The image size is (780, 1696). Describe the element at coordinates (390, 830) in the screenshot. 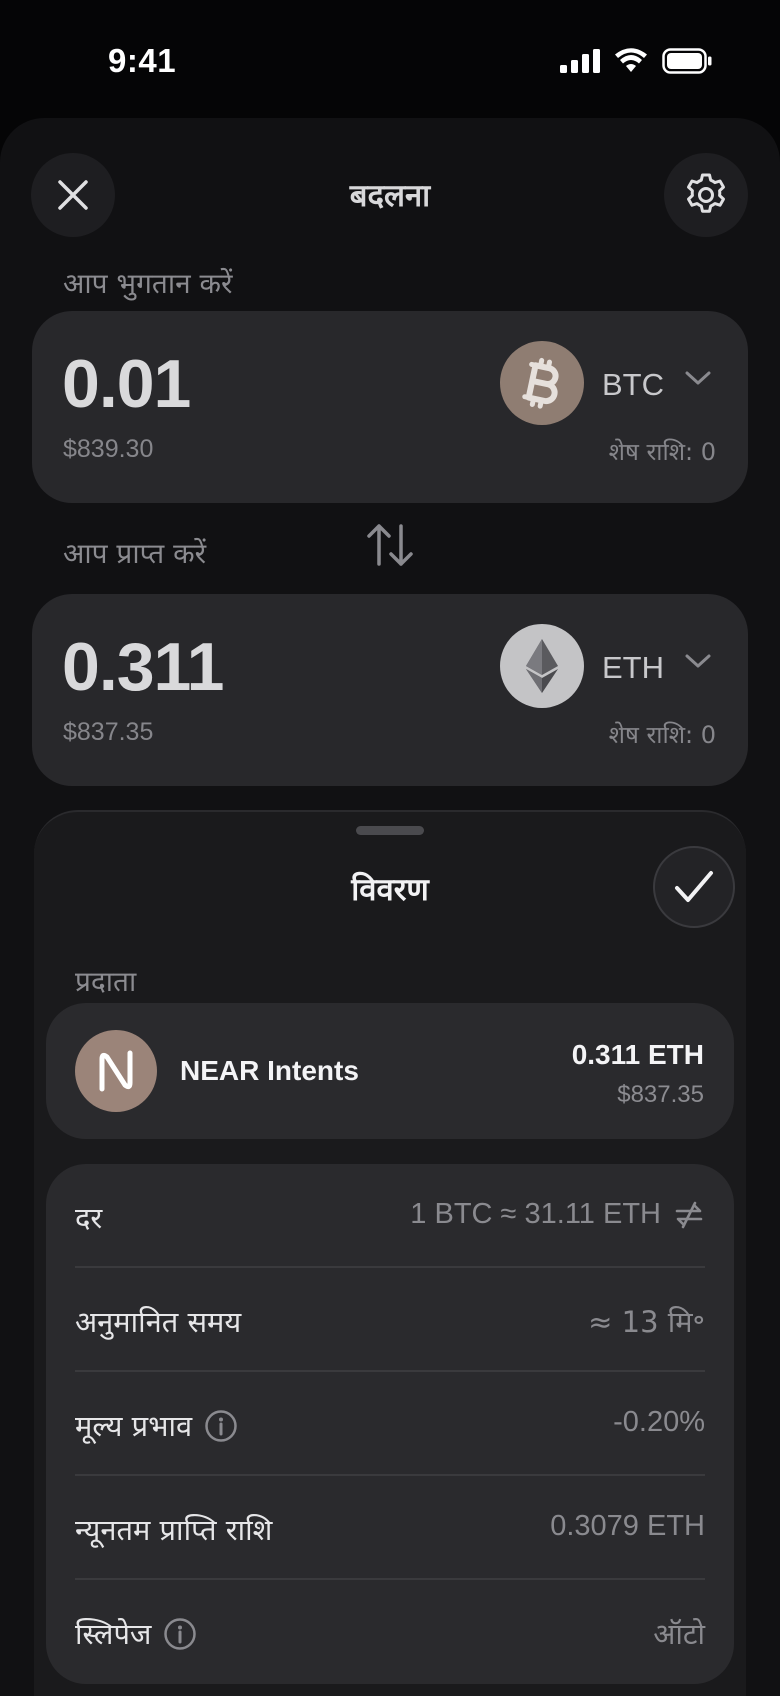

I see `sheet-grabber` at that location.